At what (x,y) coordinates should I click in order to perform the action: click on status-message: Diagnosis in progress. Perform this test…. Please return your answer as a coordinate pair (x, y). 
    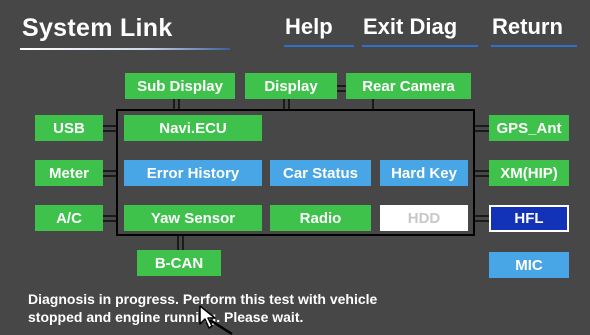
    Looking at the image, I should click on (258, 308).